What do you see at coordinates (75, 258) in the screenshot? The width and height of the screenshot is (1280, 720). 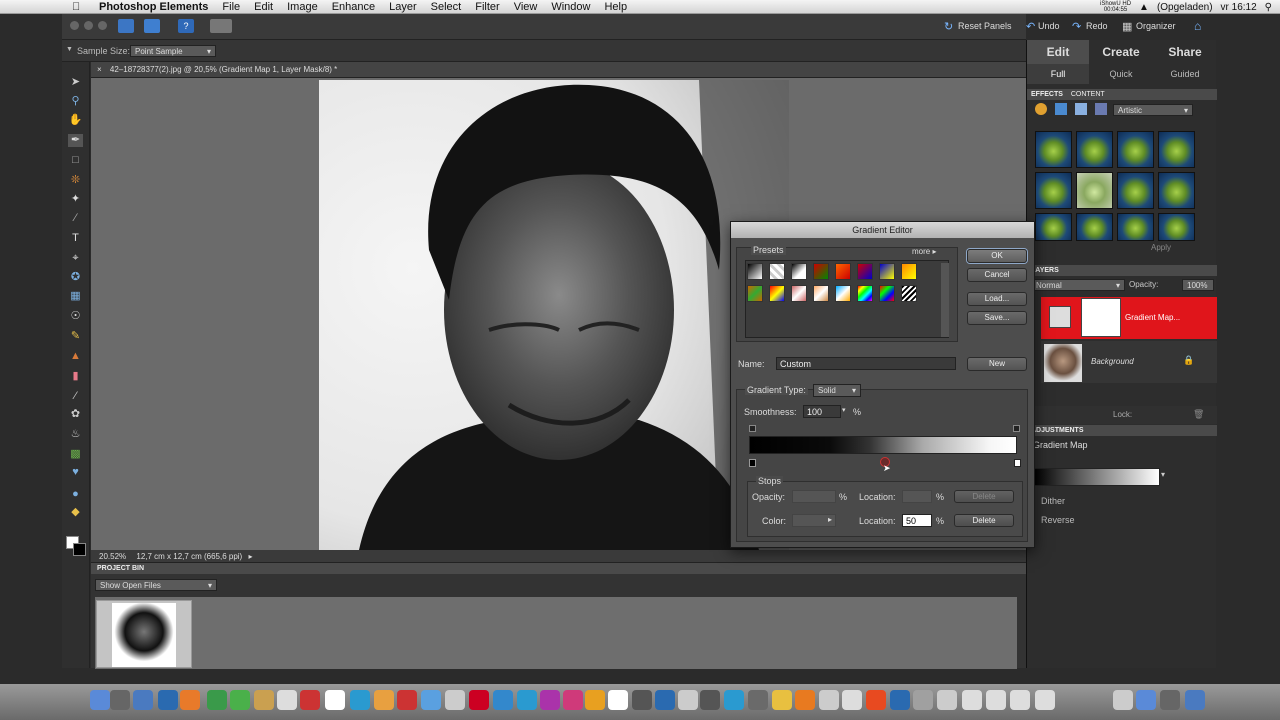 I see `crop-tool-icon: ⌖` at bounding box center [75, 258].